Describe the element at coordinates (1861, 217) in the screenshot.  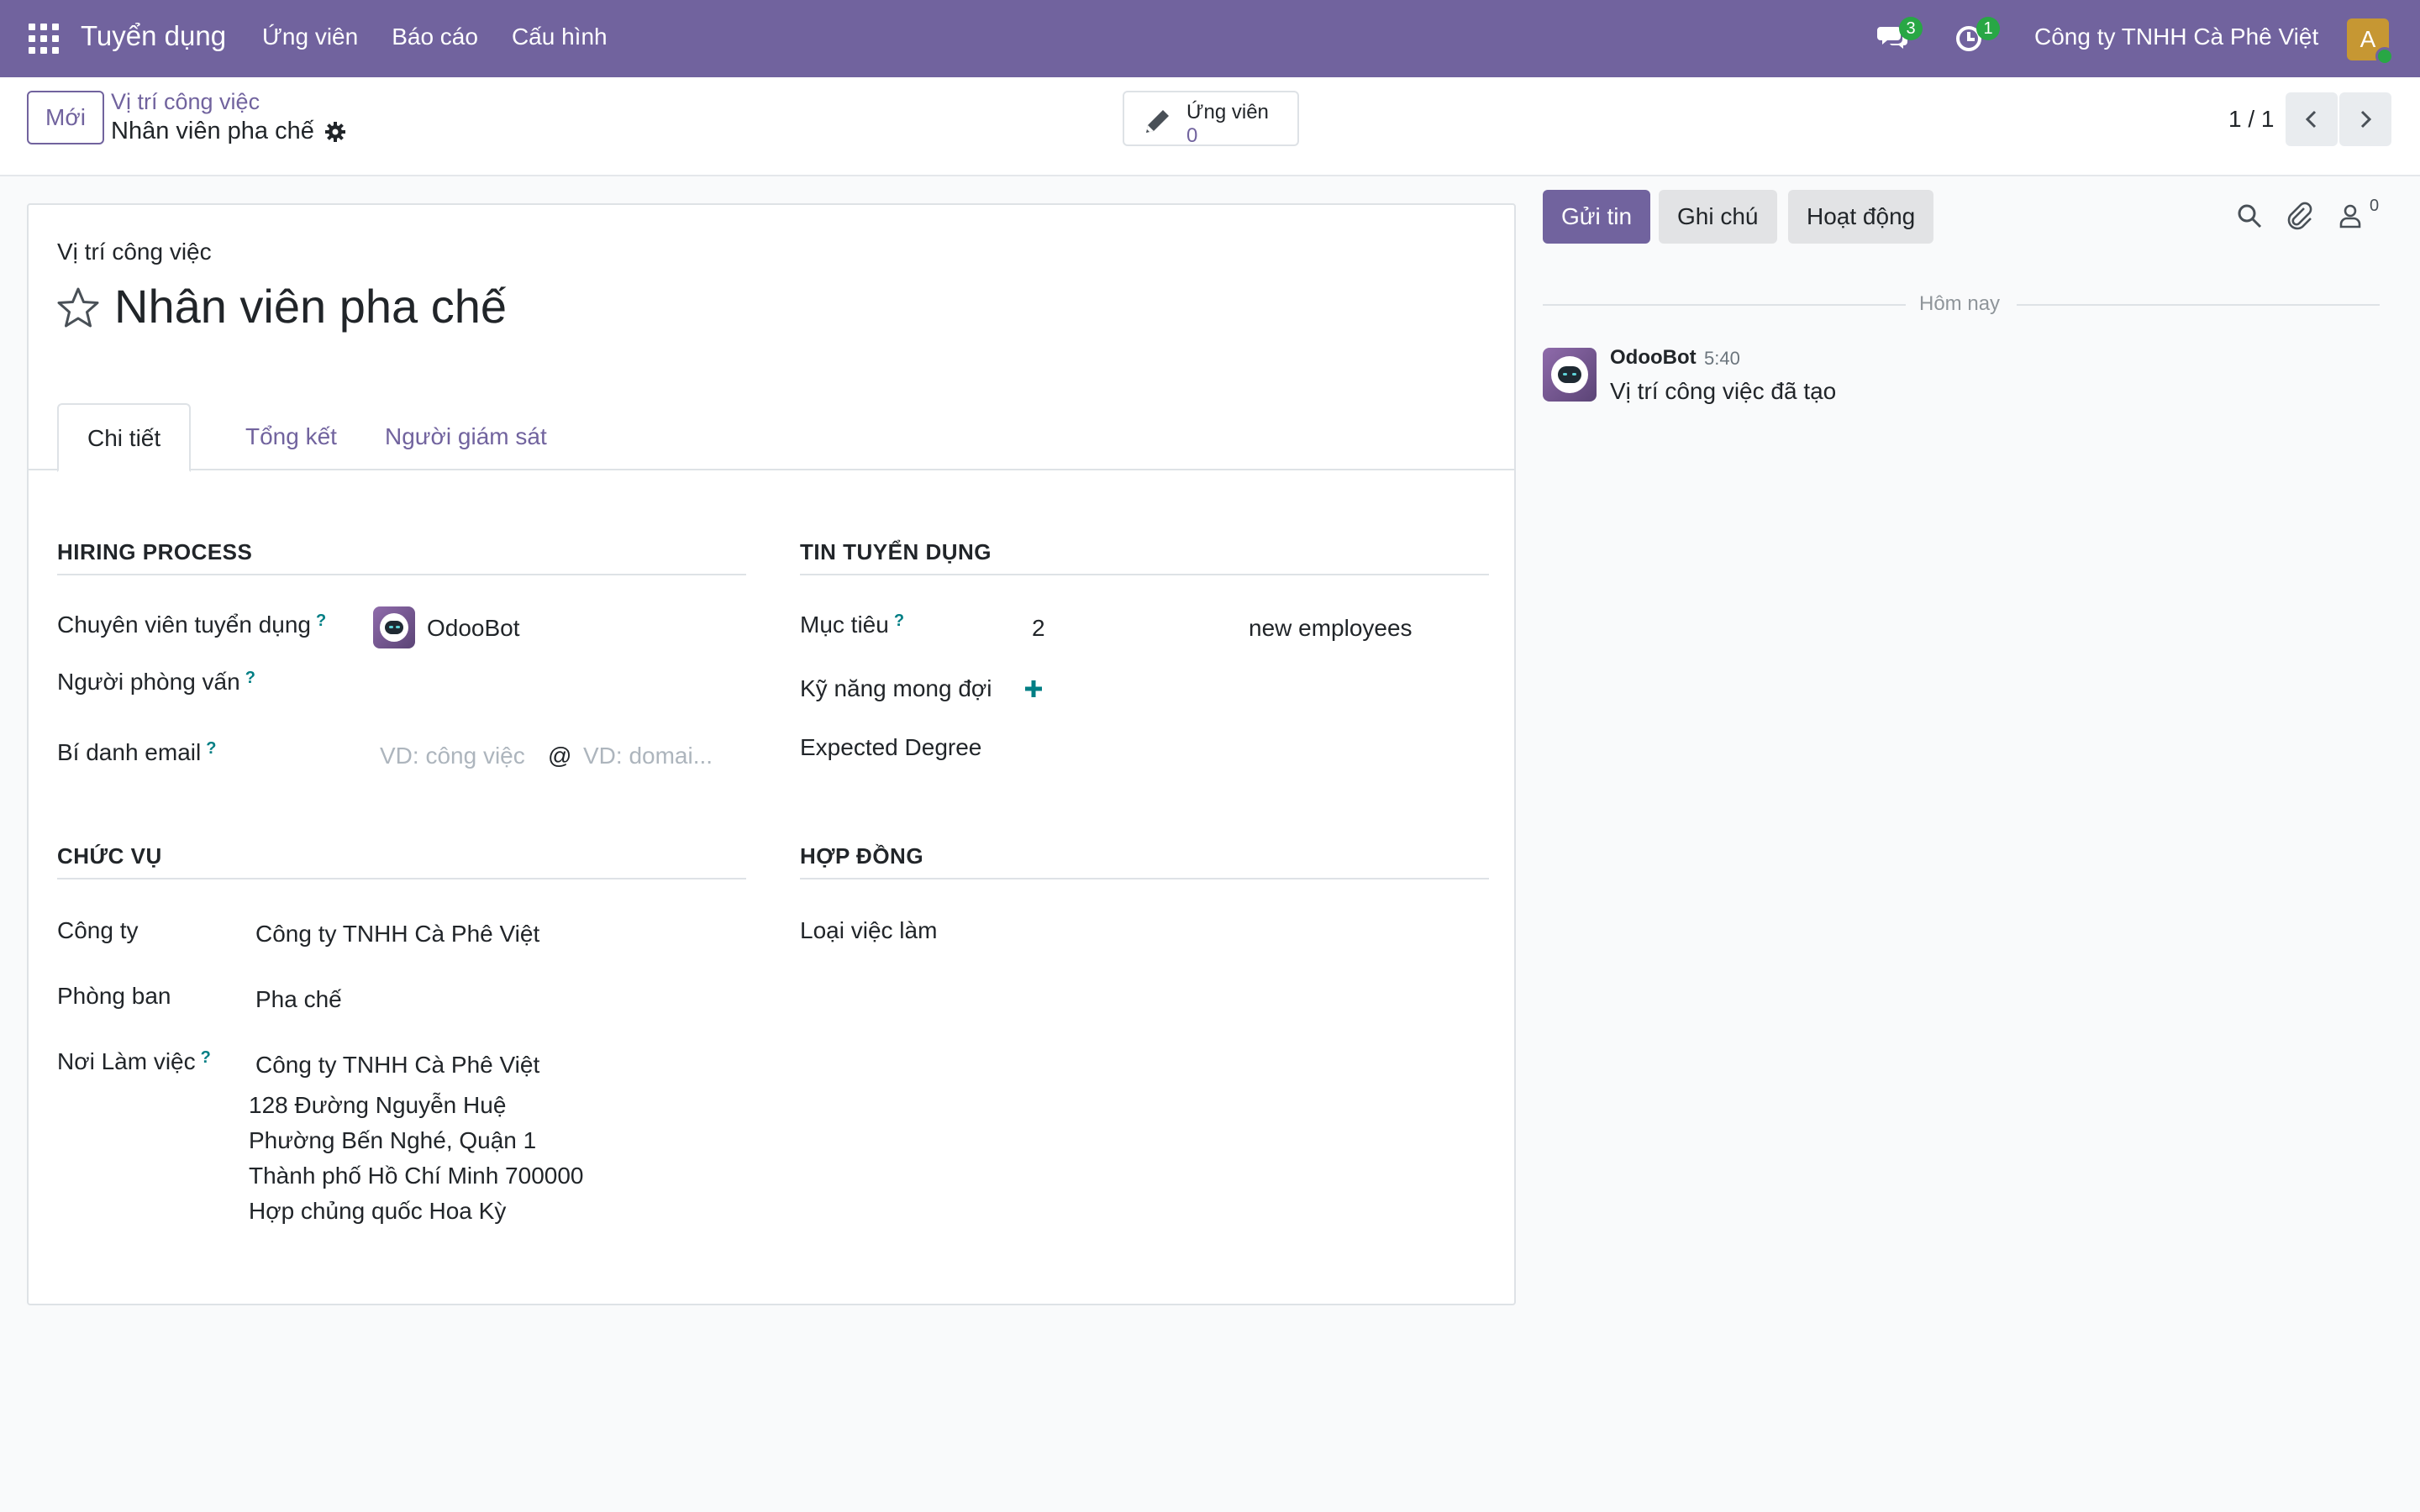
I see `activities-button: Hoạt động` at that location.